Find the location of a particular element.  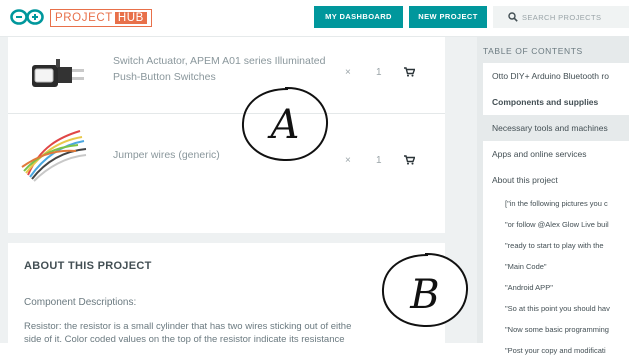

annotation-b: B is located at coordinates (425, 290).